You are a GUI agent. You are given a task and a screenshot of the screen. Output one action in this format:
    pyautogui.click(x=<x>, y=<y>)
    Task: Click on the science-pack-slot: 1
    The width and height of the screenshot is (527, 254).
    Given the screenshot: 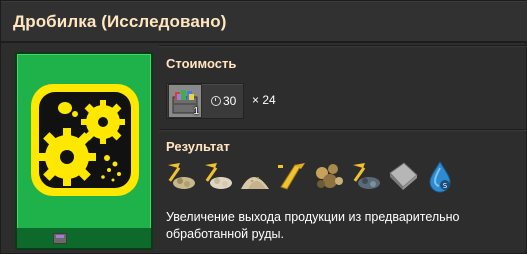 What is the action you would take?
    pyautogui.click(x=185, y=101)
    